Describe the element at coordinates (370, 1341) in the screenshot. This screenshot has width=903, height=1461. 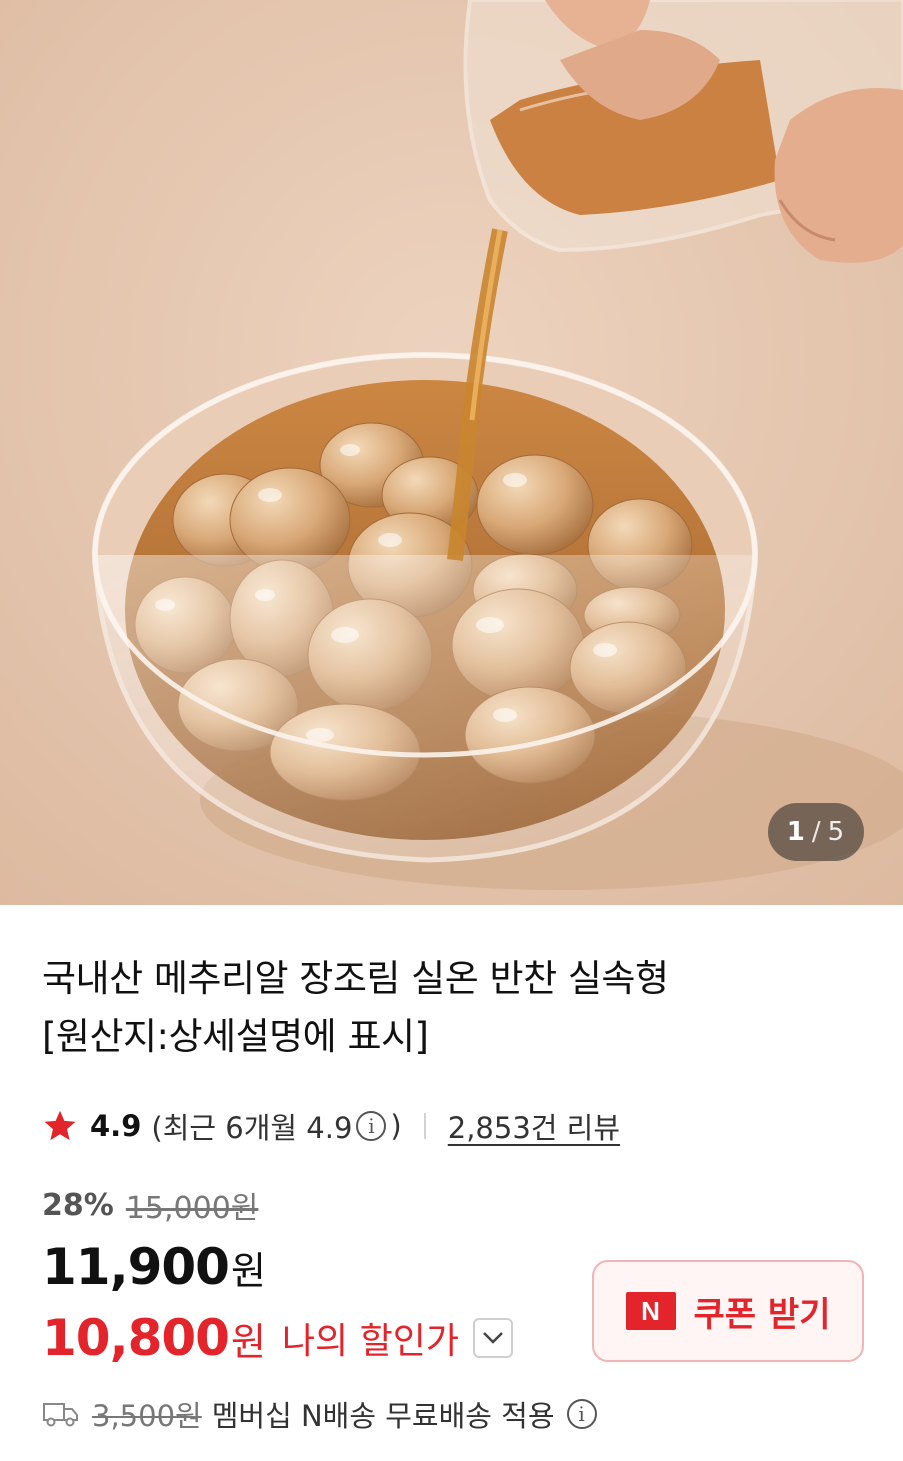
I see `my-discount-price-label: 나의 할인가` at that location.